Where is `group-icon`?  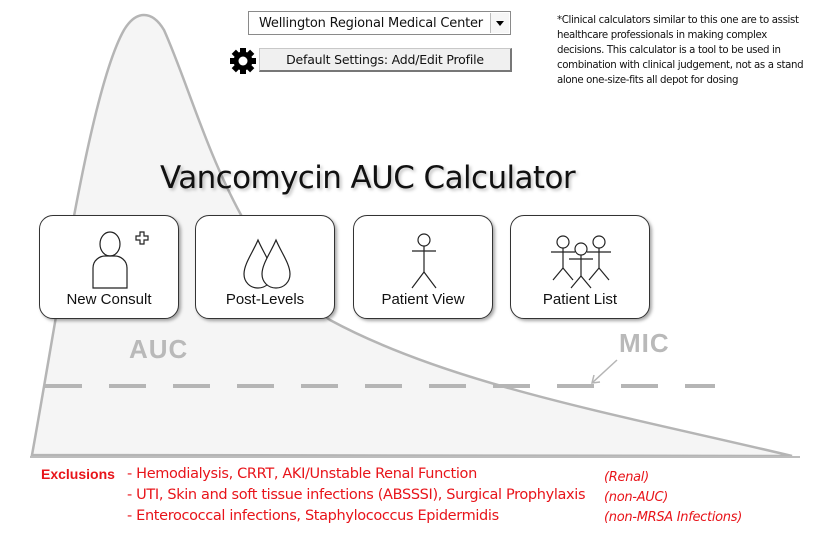 group-icon is located at coordinates (581, 262).